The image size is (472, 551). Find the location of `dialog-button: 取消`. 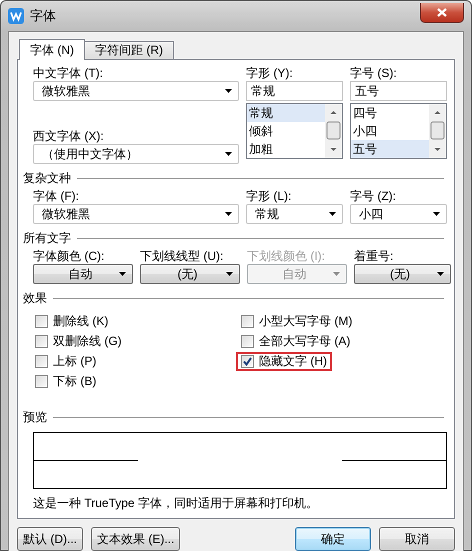

dialog-button: 取消 is located at coordinates (417, 539).